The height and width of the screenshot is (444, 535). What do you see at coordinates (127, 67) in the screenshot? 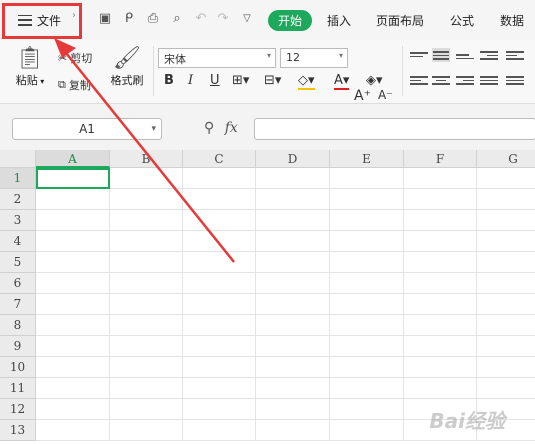
I see `format-painter-button: 🖌︎ 格式刷` at bounding box center [127, 67].